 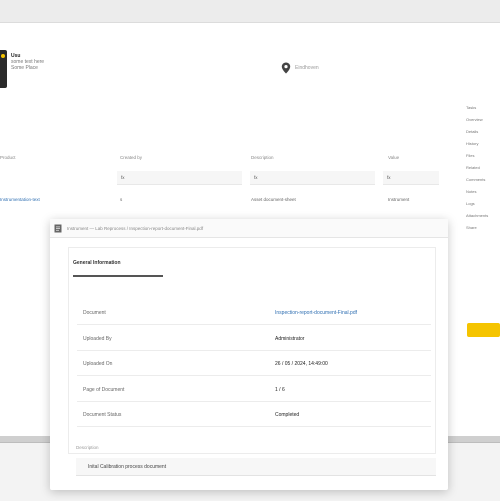 I want to click on location-text: Eindhoven, so click(x=307, y=68).